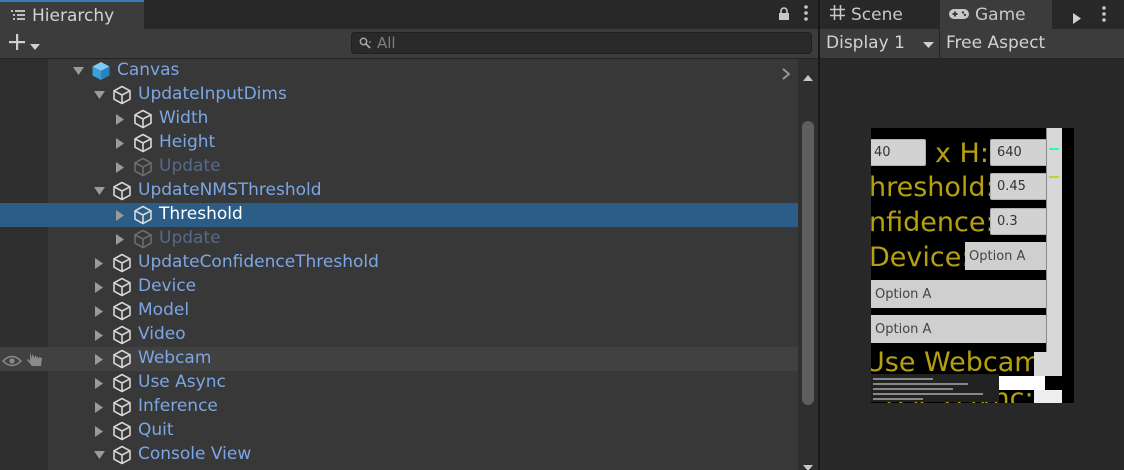  What do you see at coordinates (960, 362) in the screenshot?
I see `webcam-label: Use Webcam:` at bounding box center [960, 362].